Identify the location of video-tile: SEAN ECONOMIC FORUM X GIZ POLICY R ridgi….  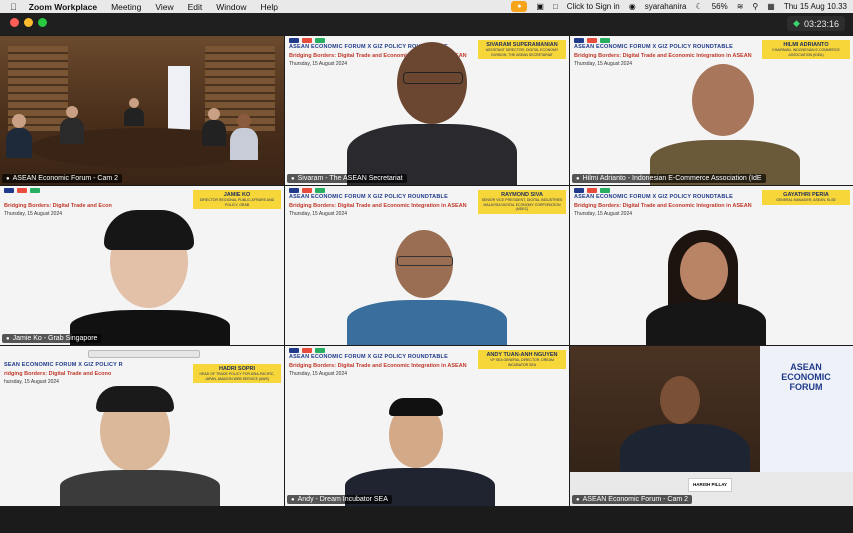
(142, 426).